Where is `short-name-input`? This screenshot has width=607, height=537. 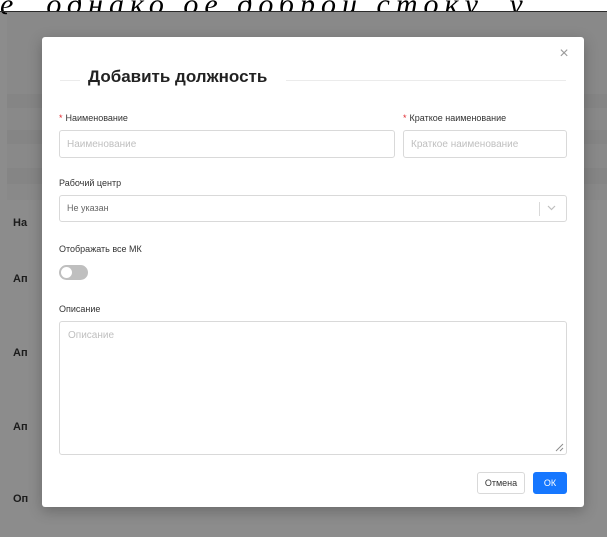
short-name-input is located at coordinates (485, 144).